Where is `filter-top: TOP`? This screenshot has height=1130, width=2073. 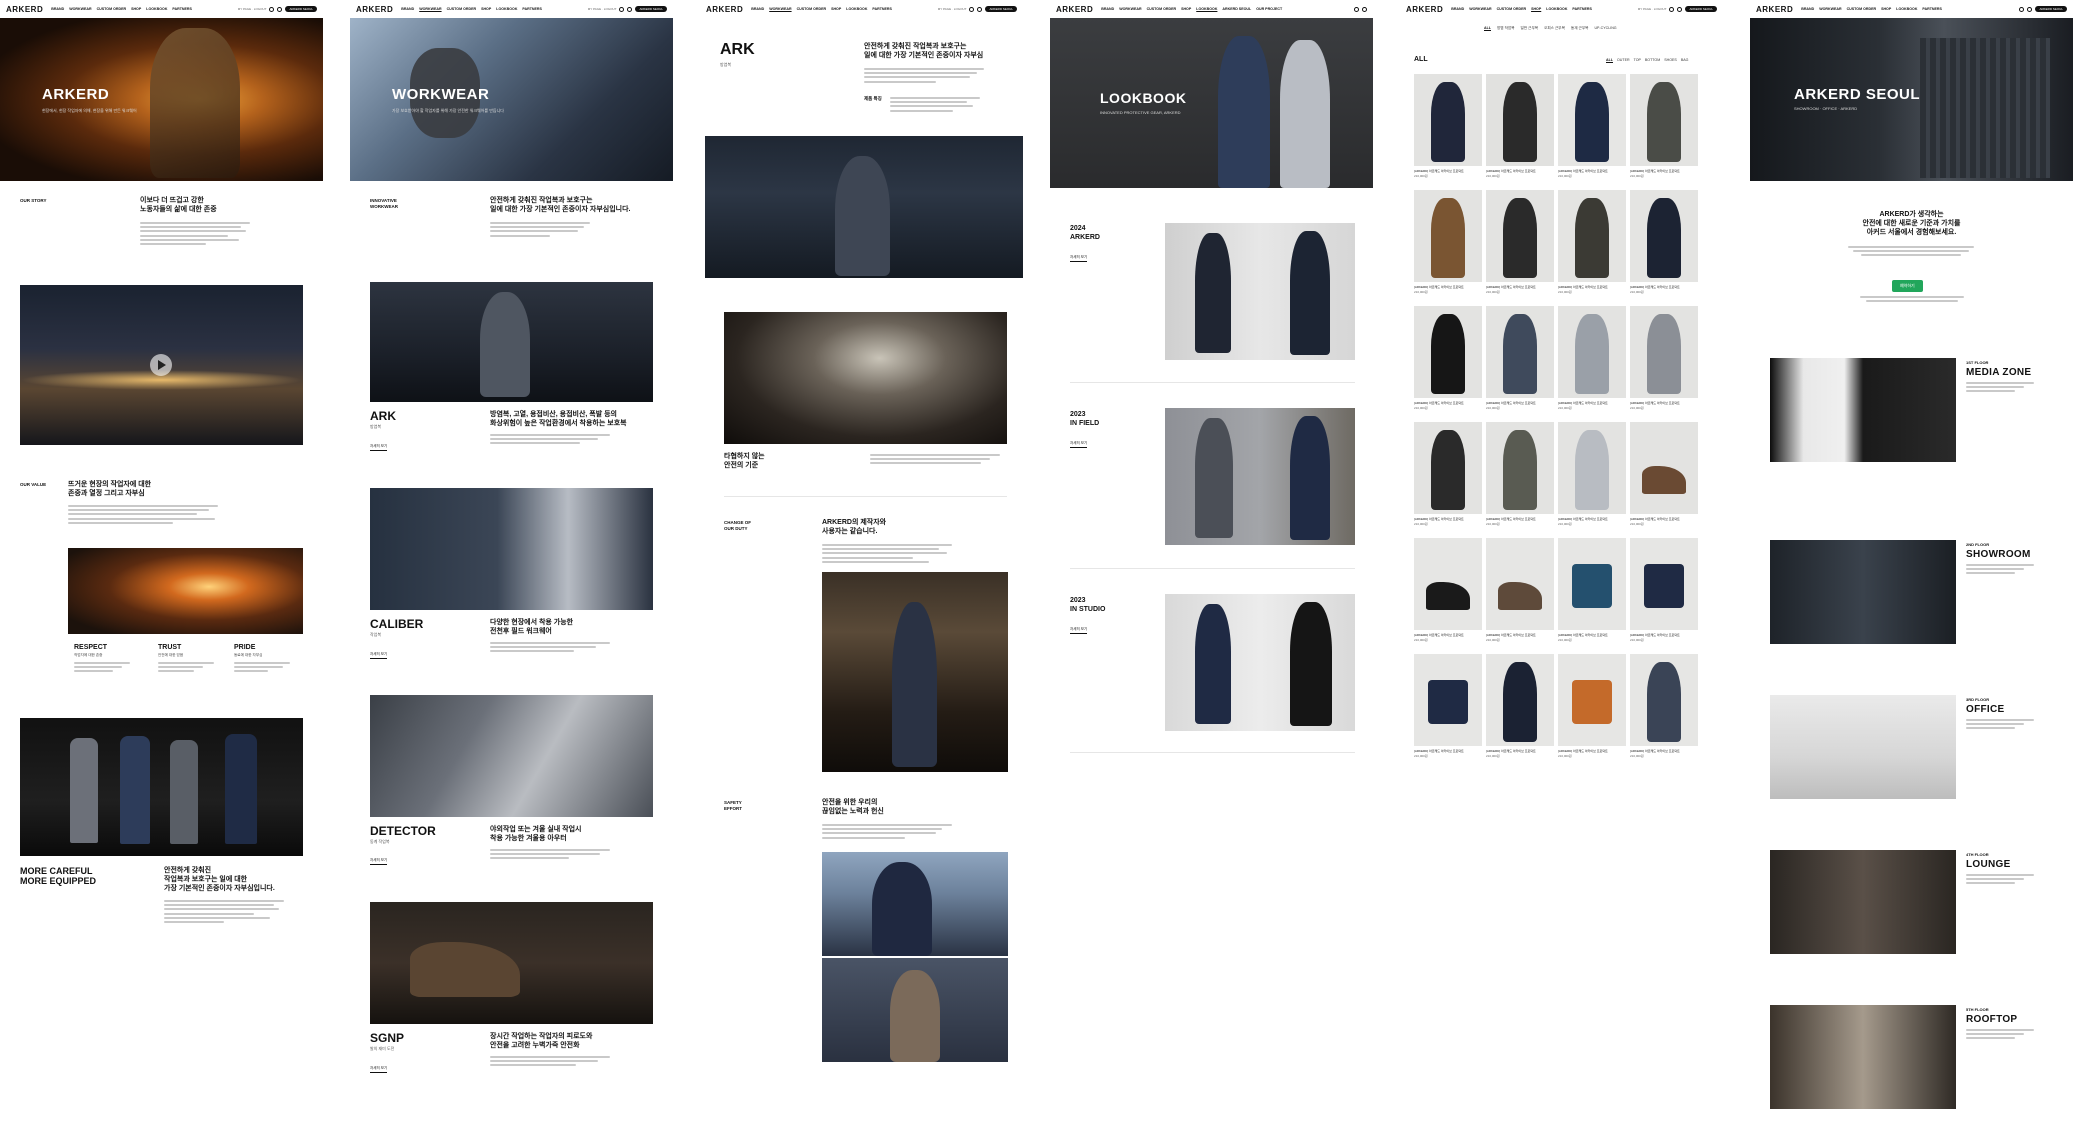
filter-top: TOP is located at coordinates (1637, 60).